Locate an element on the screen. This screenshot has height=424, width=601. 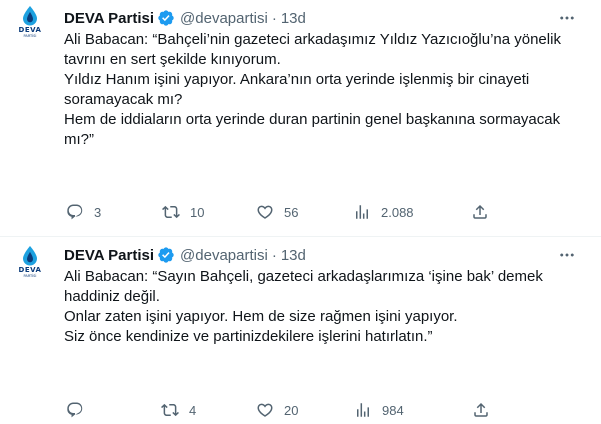
reply-count: 3 is located at coordinates (98, 212).